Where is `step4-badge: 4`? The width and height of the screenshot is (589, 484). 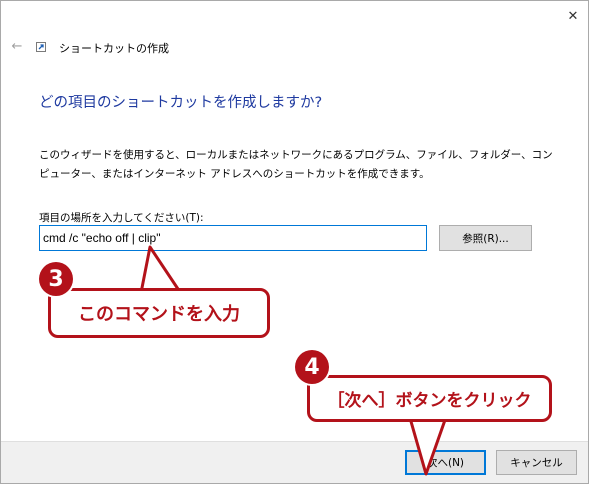
step4-badge: 4 is located at coordinates (312, 367).